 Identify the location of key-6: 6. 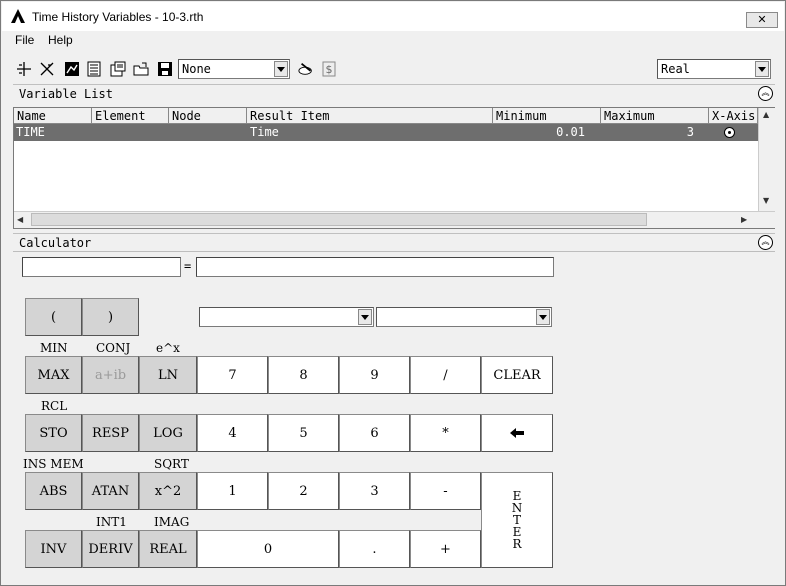
(374, 433).